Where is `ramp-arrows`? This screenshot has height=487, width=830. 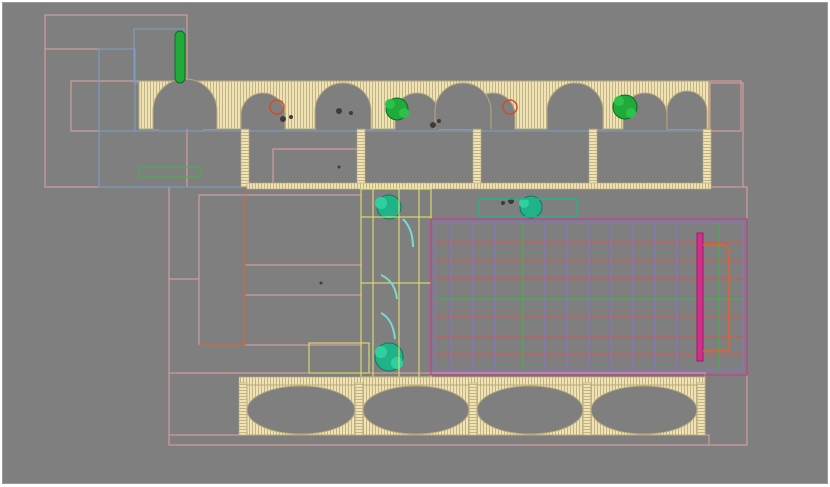
ramp-arrows is located at coordinates (397, 279).